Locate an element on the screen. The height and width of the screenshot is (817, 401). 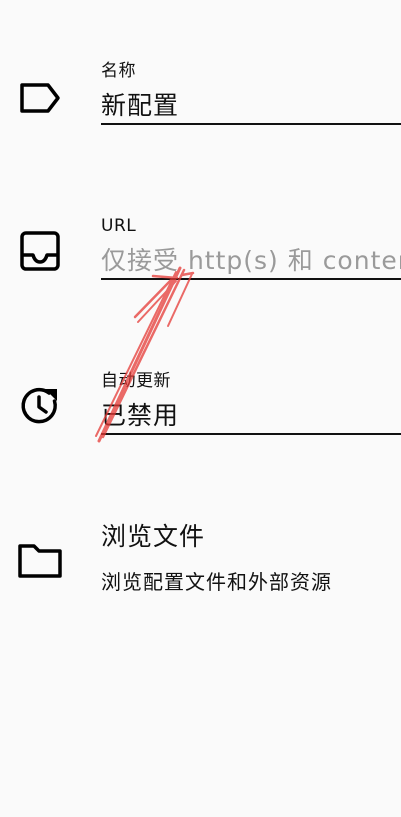
auto-update-label: 自动更新 is located at coordinates (136, 381).